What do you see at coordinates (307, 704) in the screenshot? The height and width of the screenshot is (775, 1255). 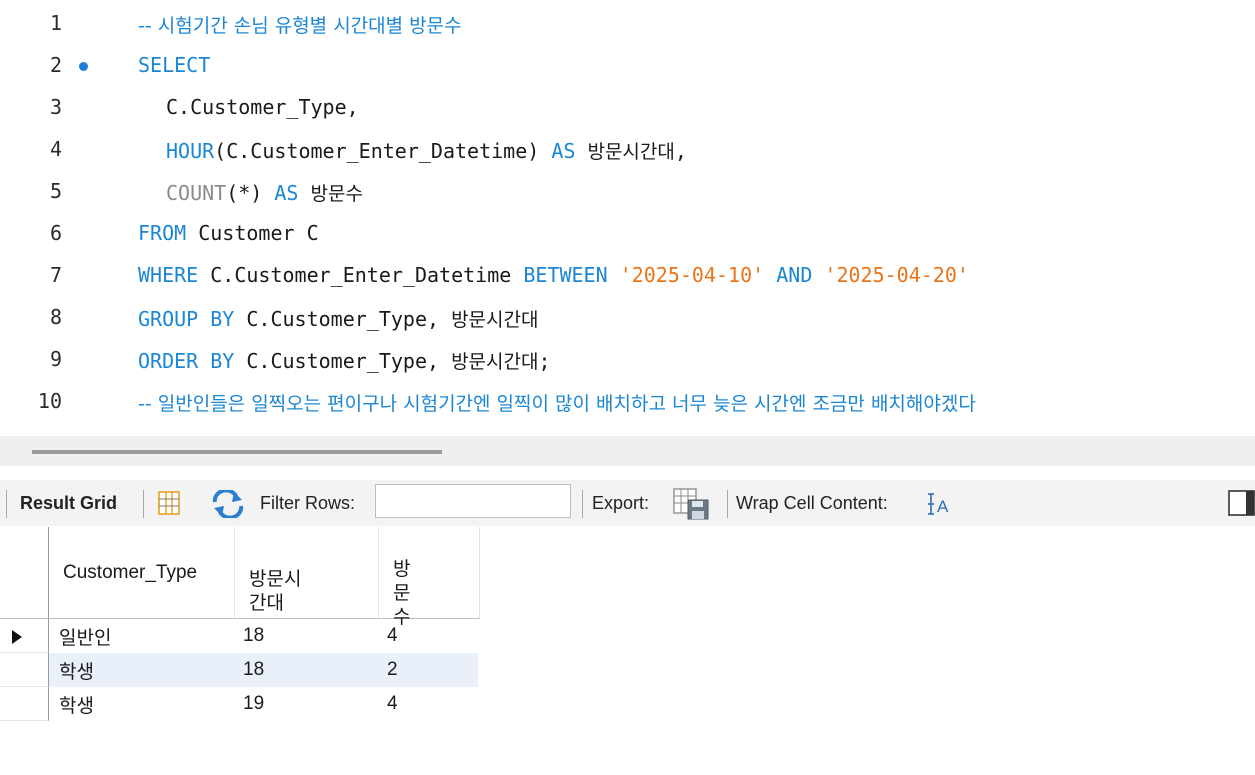 I see `table-cell: 19` at bounding box center [307, 704].